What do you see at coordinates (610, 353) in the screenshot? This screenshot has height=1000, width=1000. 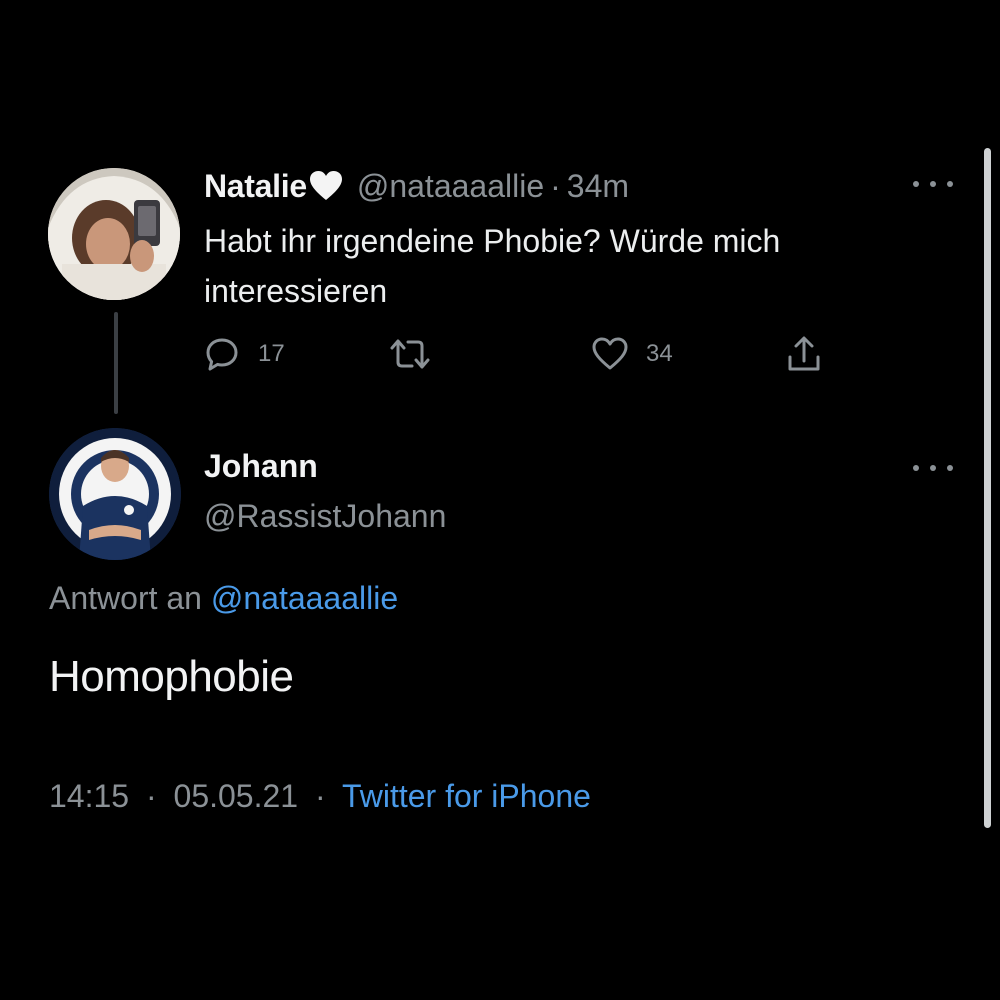 I see `heart-outline-icon` at bounding box center [610, 353].